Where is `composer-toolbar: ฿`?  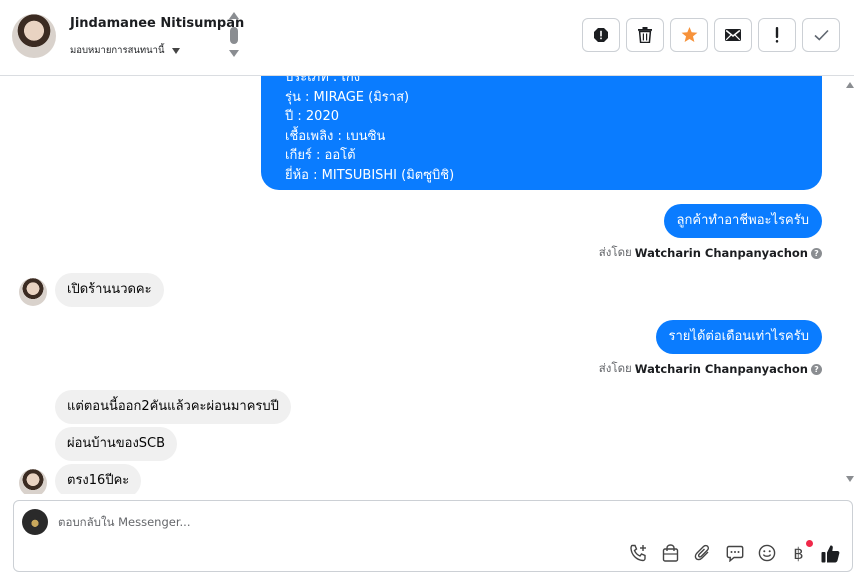
composer-toolbar: ฿ is located at coordinates (734, 551).